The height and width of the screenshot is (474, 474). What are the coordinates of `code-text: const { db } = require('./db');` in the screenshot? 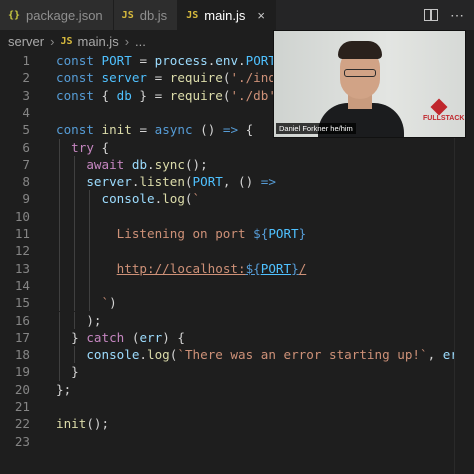 It's located at (173, 95).